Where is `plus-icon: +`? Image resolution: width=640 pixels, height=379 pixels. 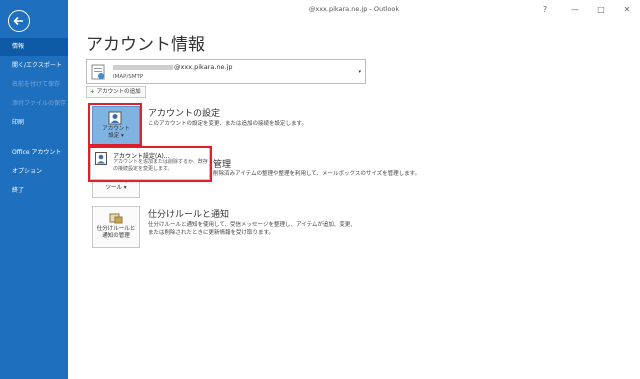 plus-icon: + is located at coordinates (92, 92).